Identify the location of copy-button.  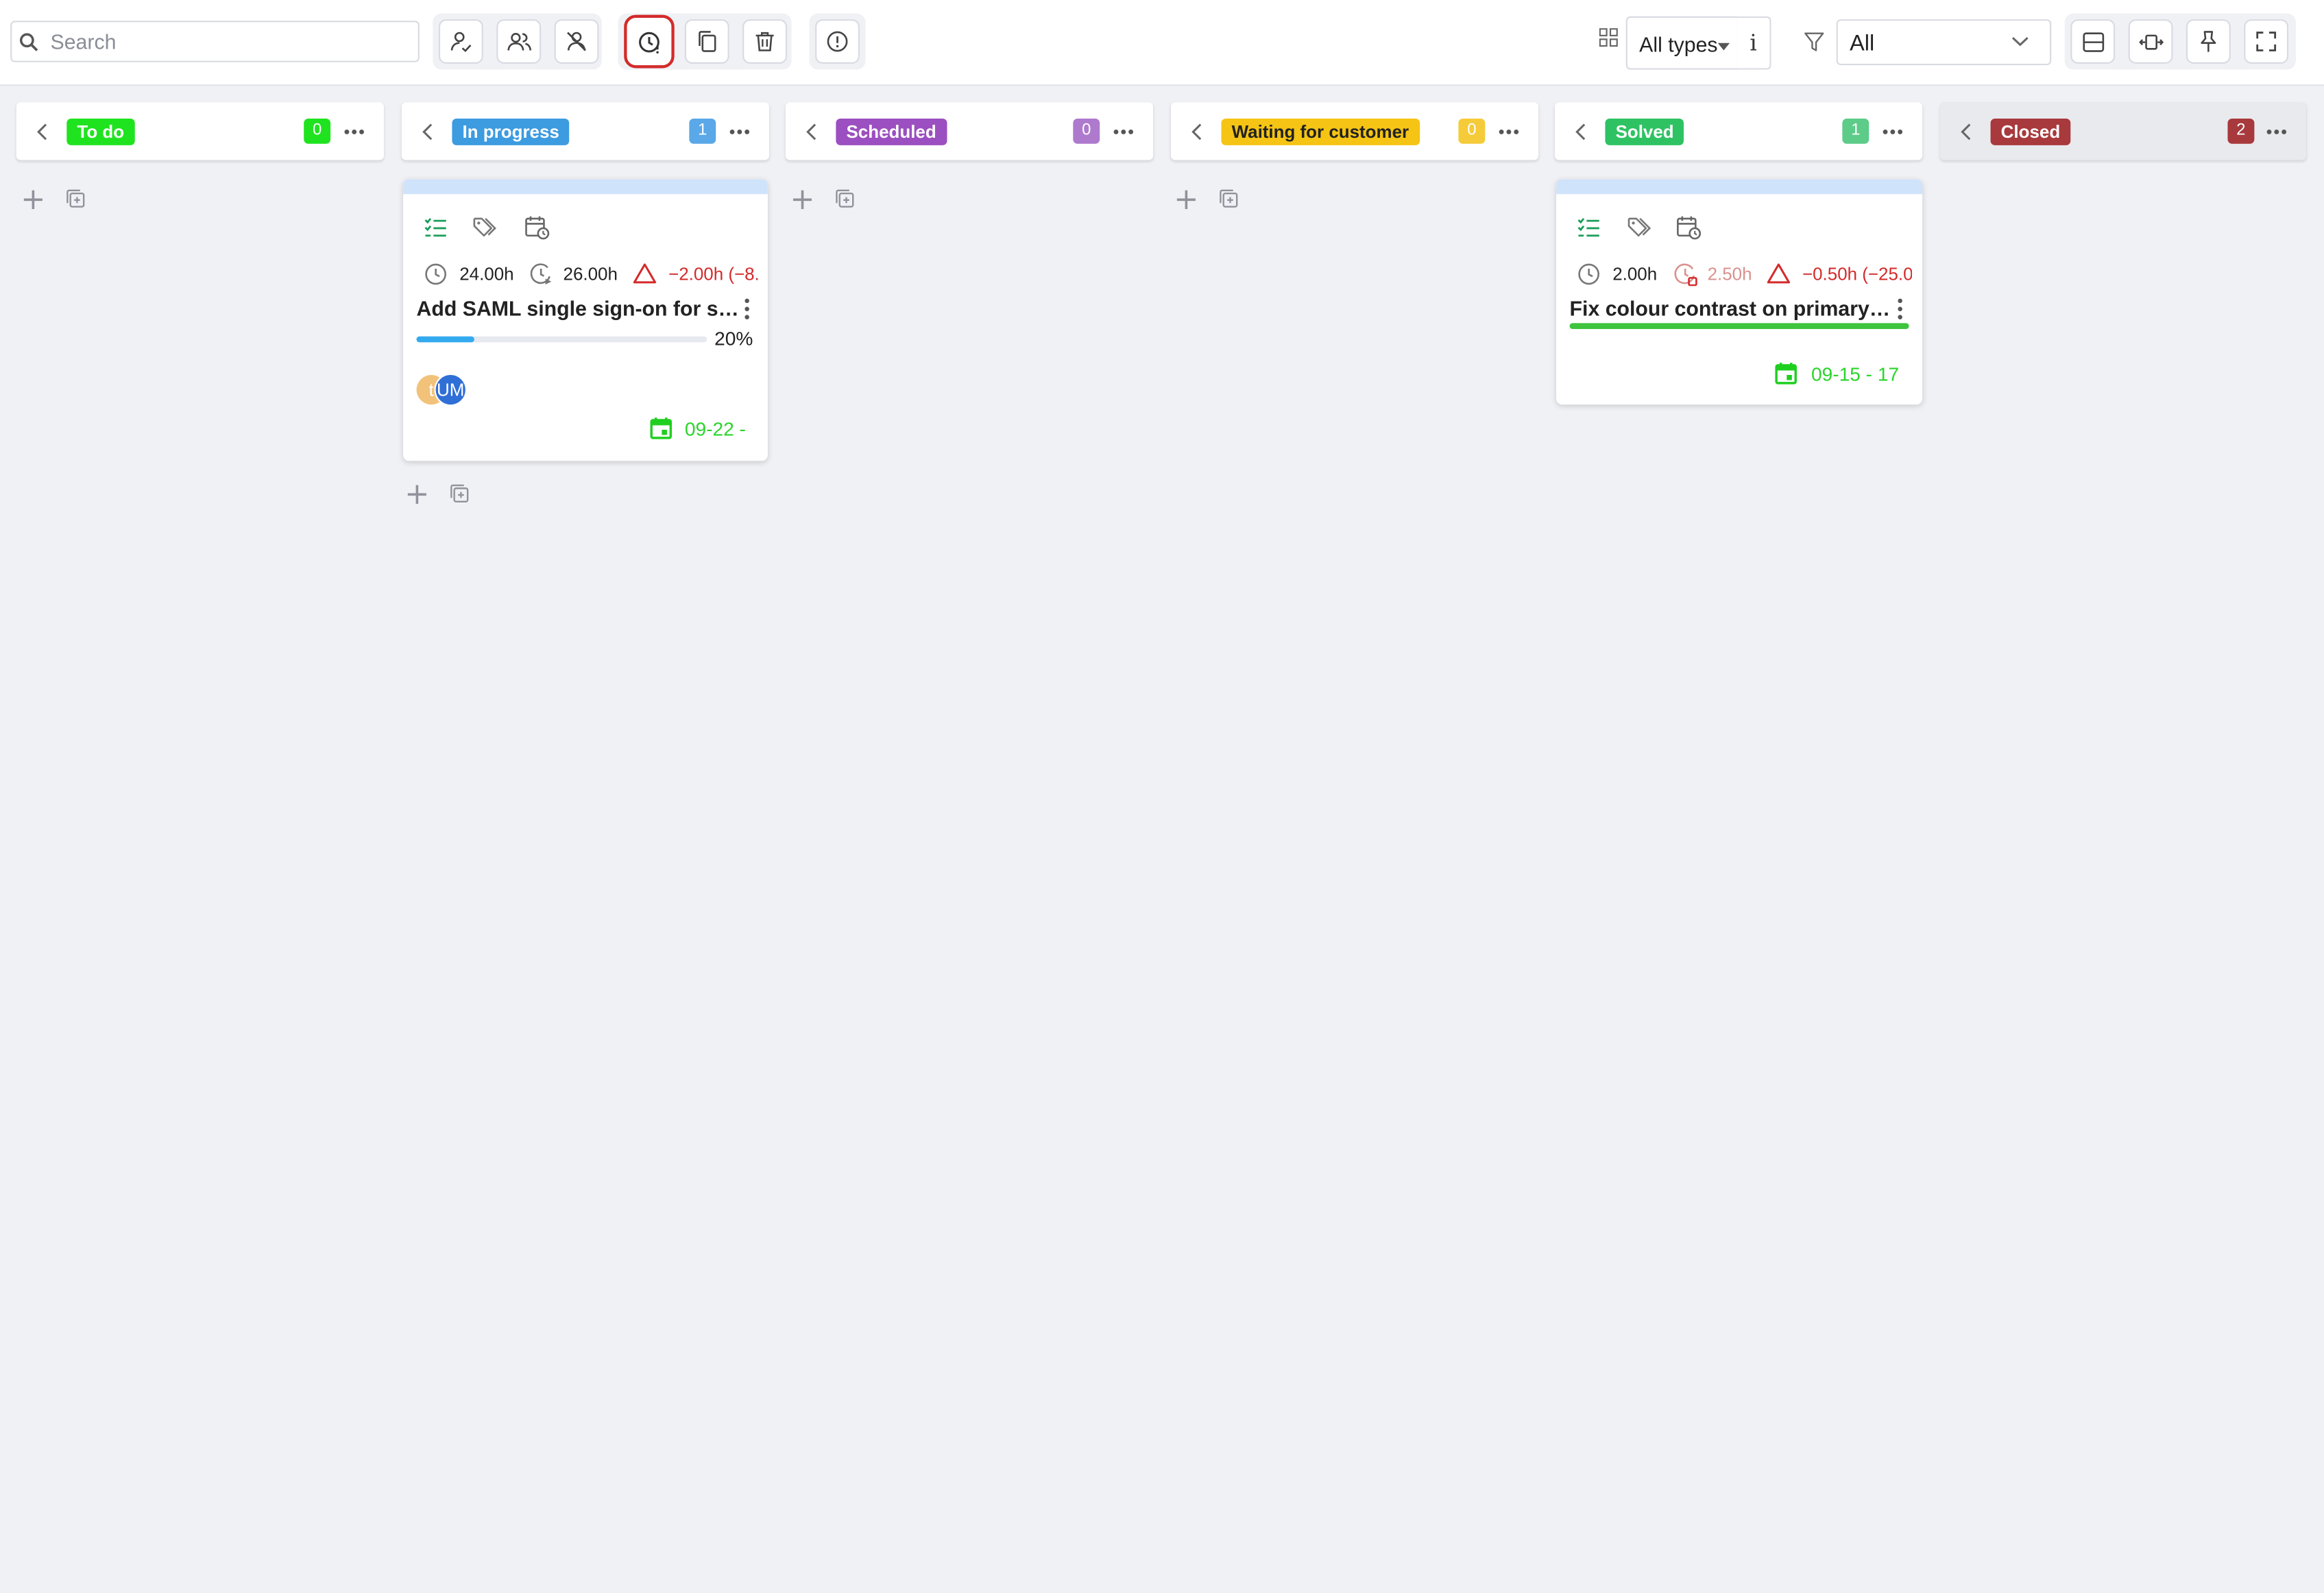
(706, 41).